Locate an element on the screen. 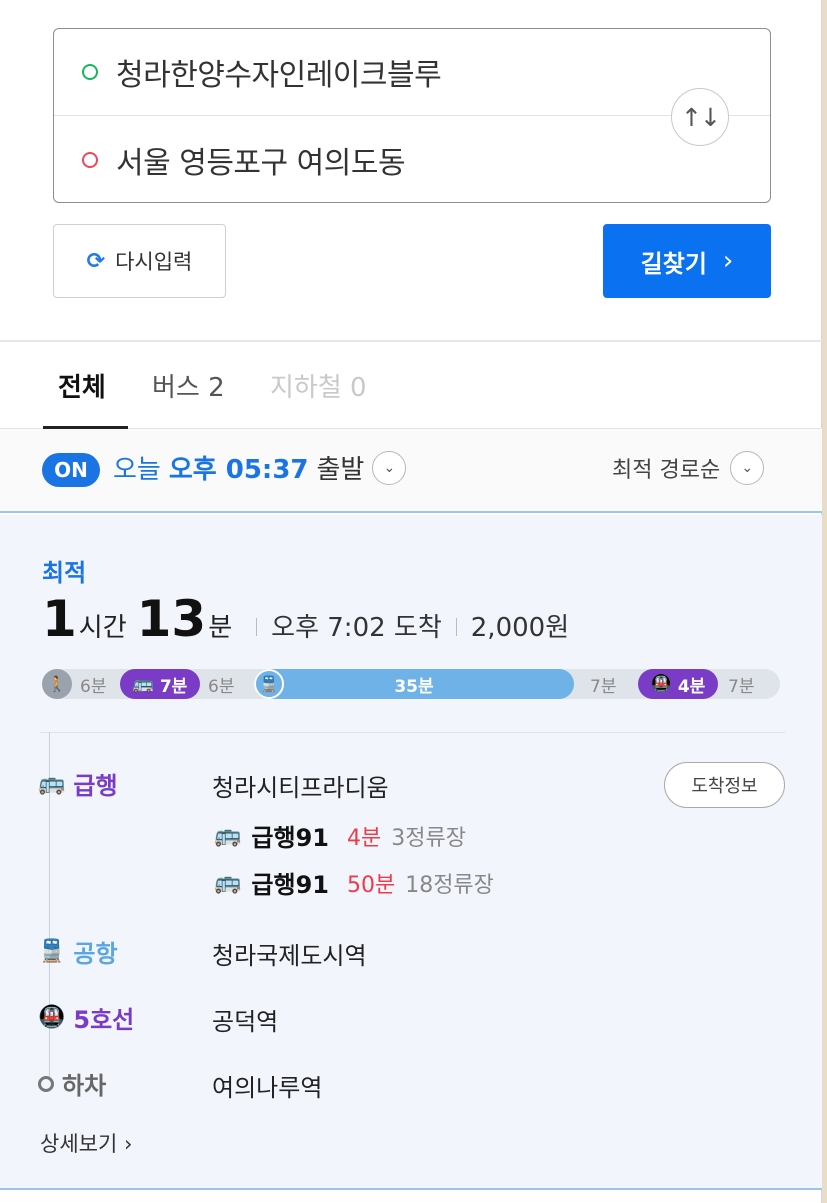 Image resolution: width=827 pixels, height=1203 pixels. arrival-info-button: 도착정보 is located at coordinates (724, 785).